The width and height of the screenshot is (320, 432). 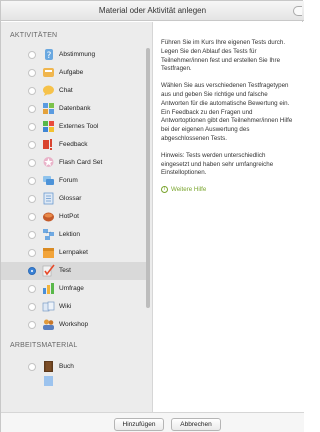 I want to click on list-scrollbar, so click(x=148, y=178).